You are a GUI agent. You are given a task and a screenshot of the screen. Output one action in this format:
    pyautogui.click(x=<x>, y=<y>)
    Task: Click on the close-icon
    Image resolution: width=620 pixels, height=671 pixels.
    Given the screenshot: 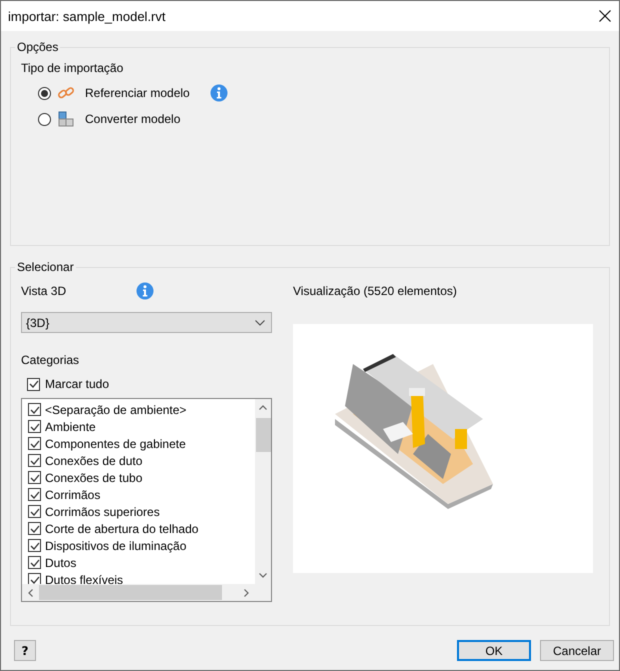 What is the action you would take?
    pyautogui.click(x=605, y=16)
    